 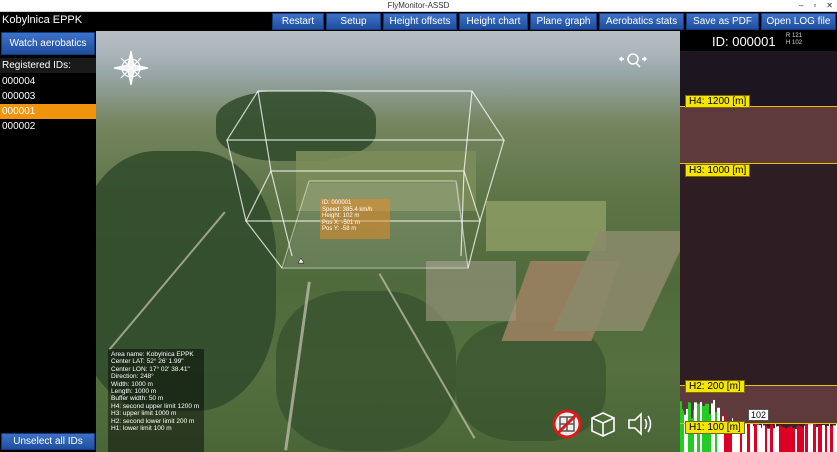 I want to click on zone-h3-h2, so click(x=758, y=274).